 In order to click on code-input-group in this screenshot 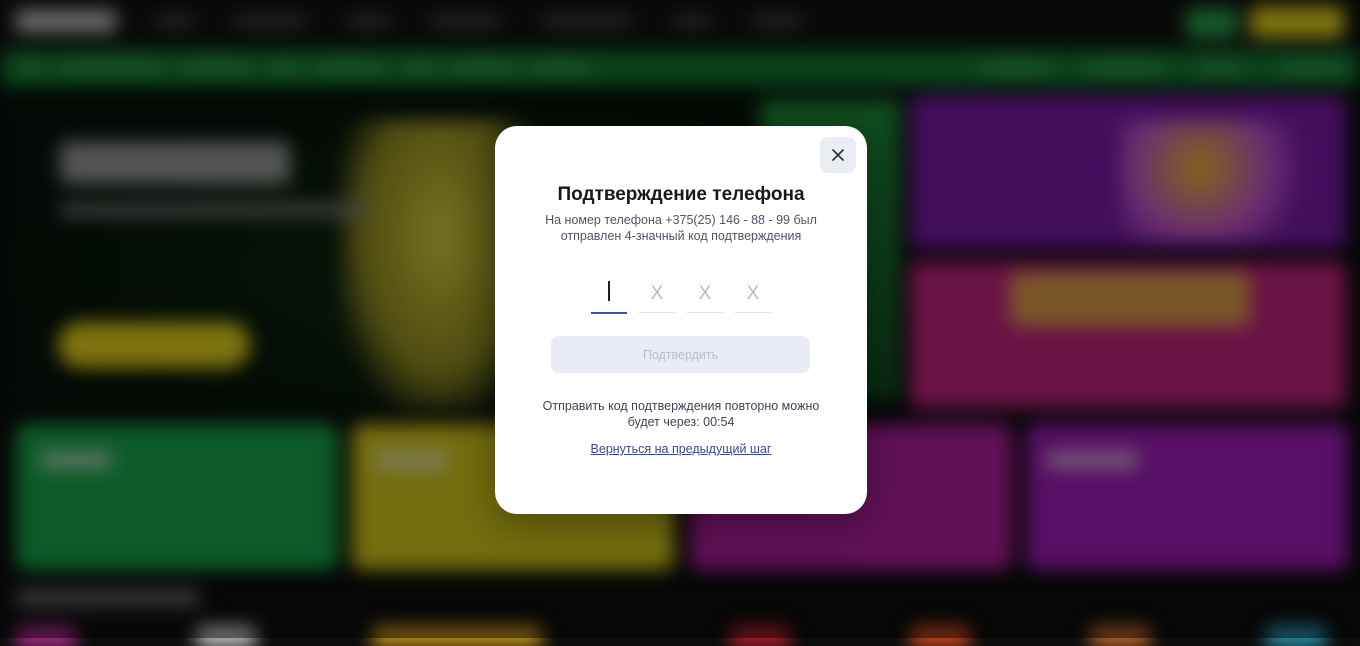, I will do `click(681, 295)`.